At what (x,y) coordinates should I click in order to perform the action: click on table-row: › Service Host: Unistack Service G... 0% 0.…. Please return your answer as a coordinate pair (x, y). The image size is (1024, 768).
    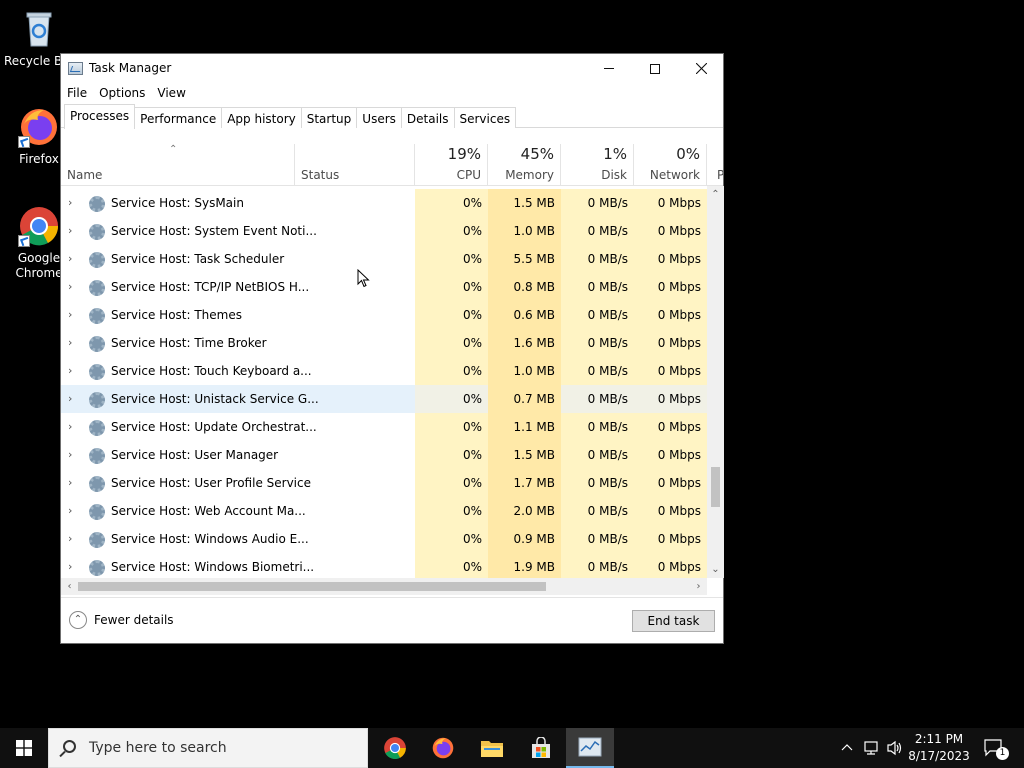
    Looking at the image, I should click on (384, 399).